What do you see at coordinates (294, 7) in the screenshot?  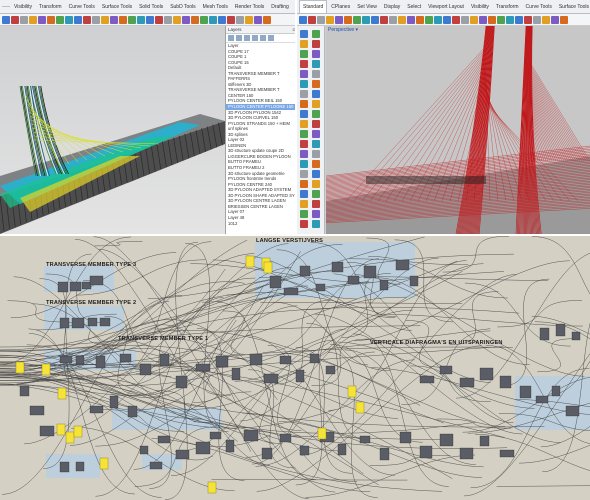 I see `left-tab-10: New in V7` at bounding box center [294, 7].